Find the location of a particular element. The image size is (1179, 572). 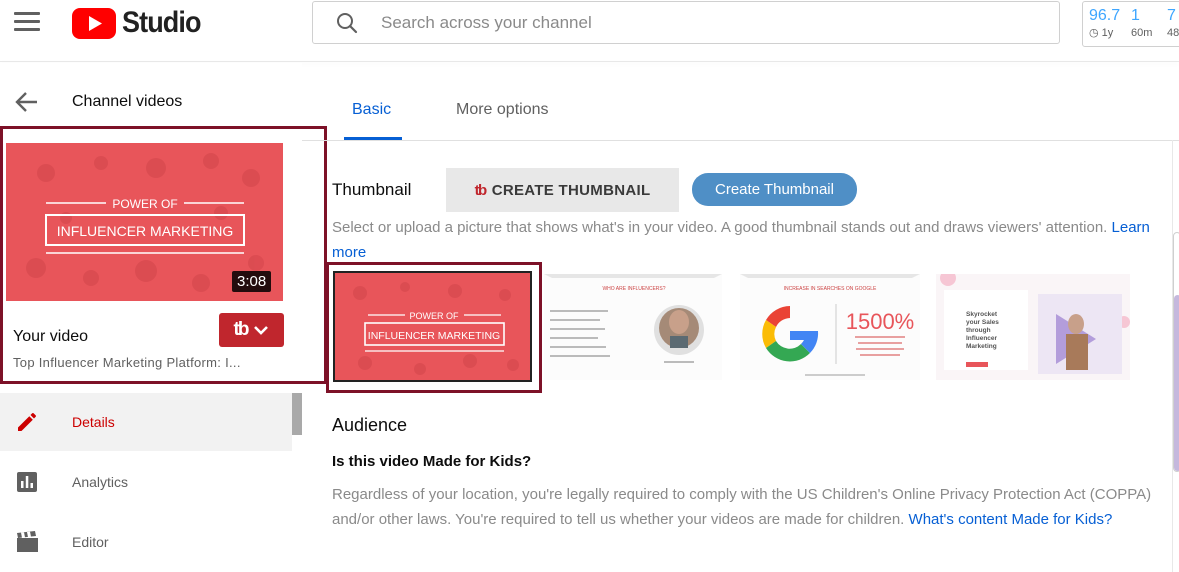

tab-more-options: More options is located at coordinates (502, 110).